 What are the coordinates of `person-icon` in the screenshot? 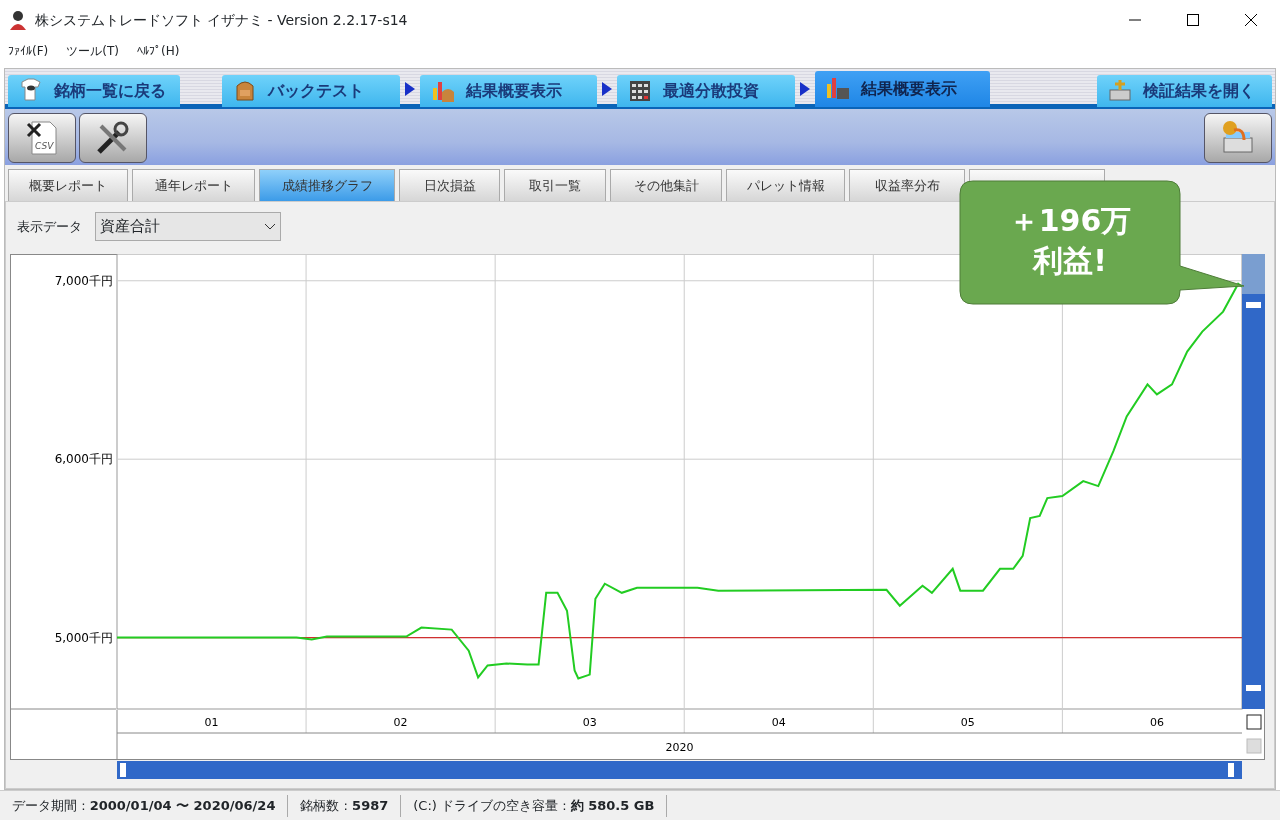 It's located at (18, 20).